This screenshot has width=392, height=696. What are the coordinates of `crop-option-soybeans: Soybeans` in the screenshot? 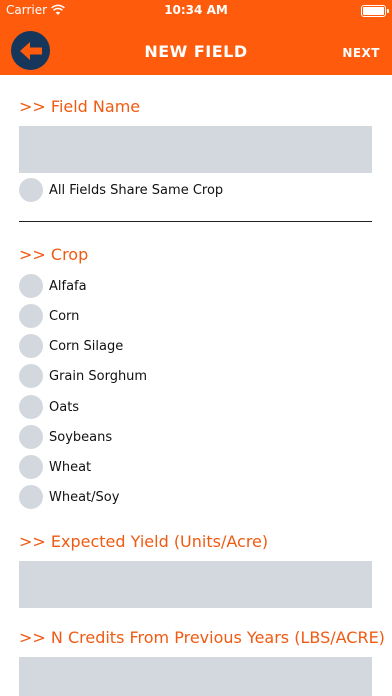 It's located at (65, 437).